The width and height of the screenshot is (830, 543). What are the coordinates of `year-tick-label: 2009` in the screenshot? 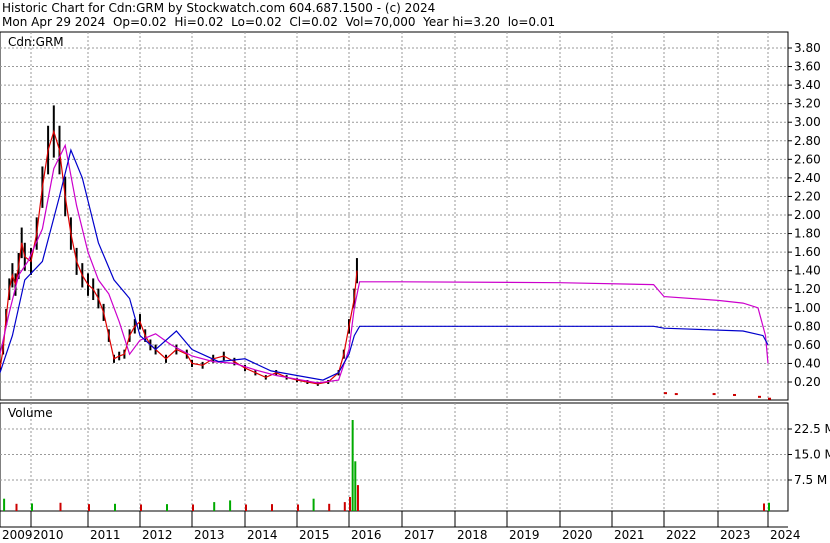 It's located at (17, 535).